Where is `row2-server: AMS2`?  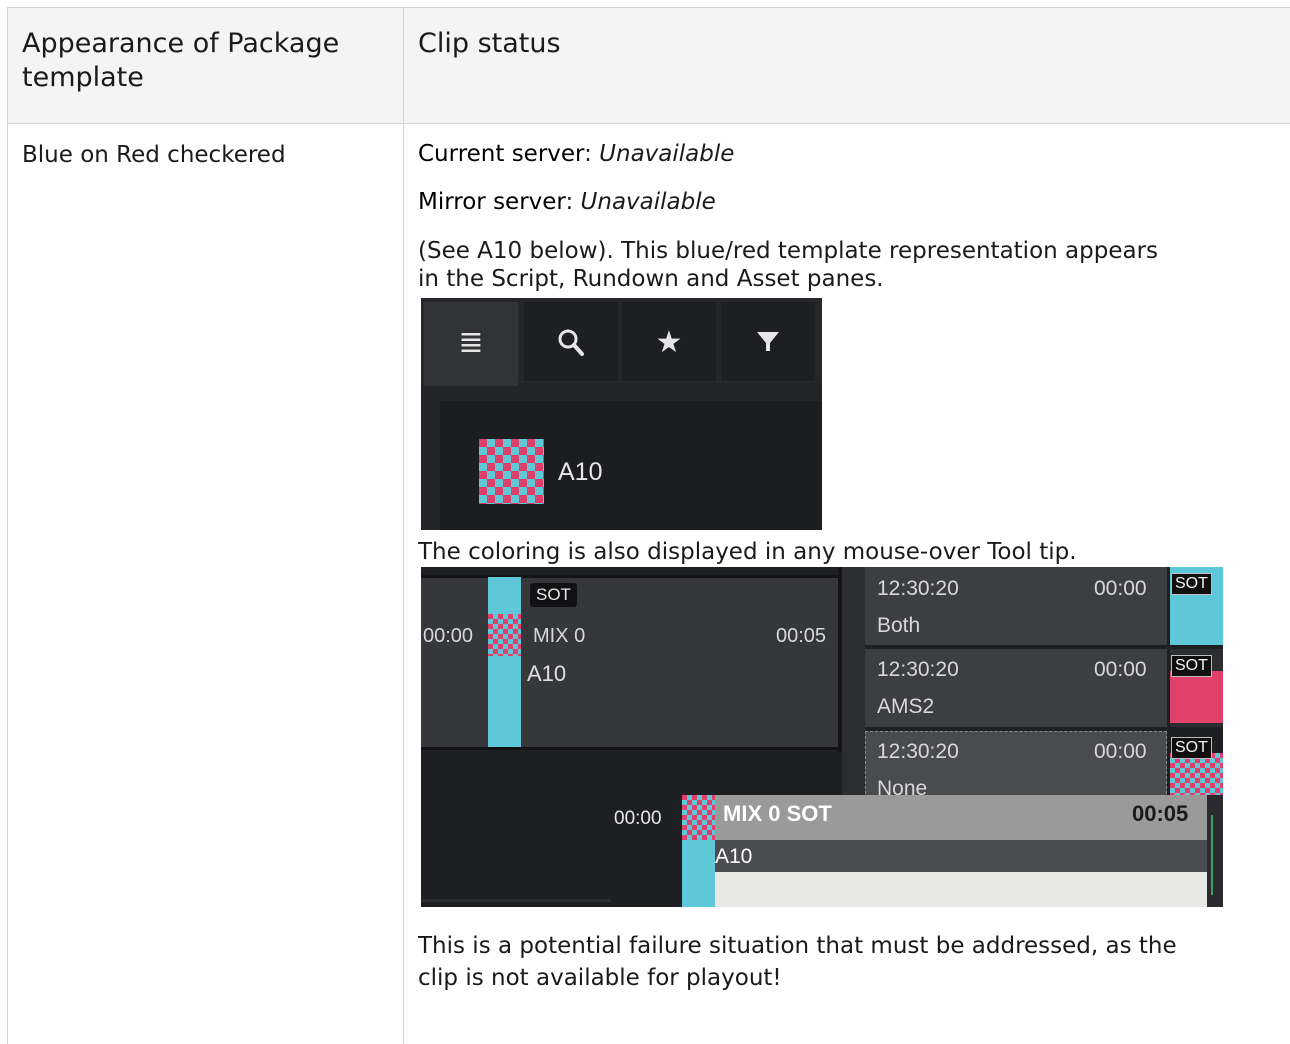 row2-server: AMS2 is located at coordinates (906, 706).